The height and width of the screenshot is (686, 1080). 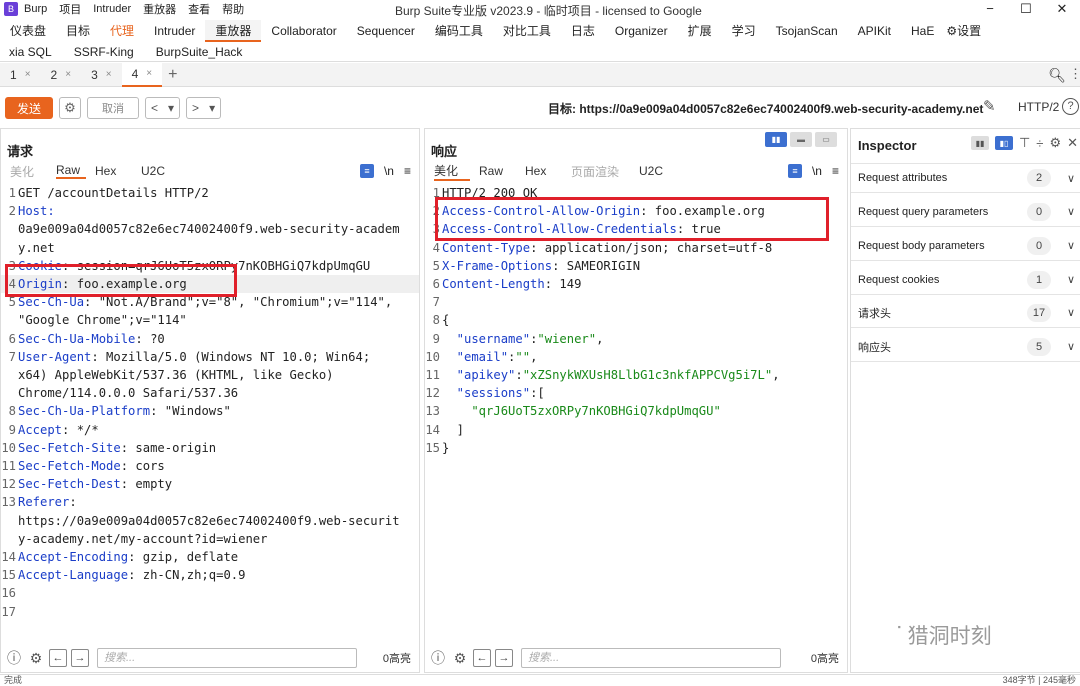 What do you see at coordinates (112, 9) in the screenshot?
I see `menu-intruder: Intruder` at bounding box center [112, 9].